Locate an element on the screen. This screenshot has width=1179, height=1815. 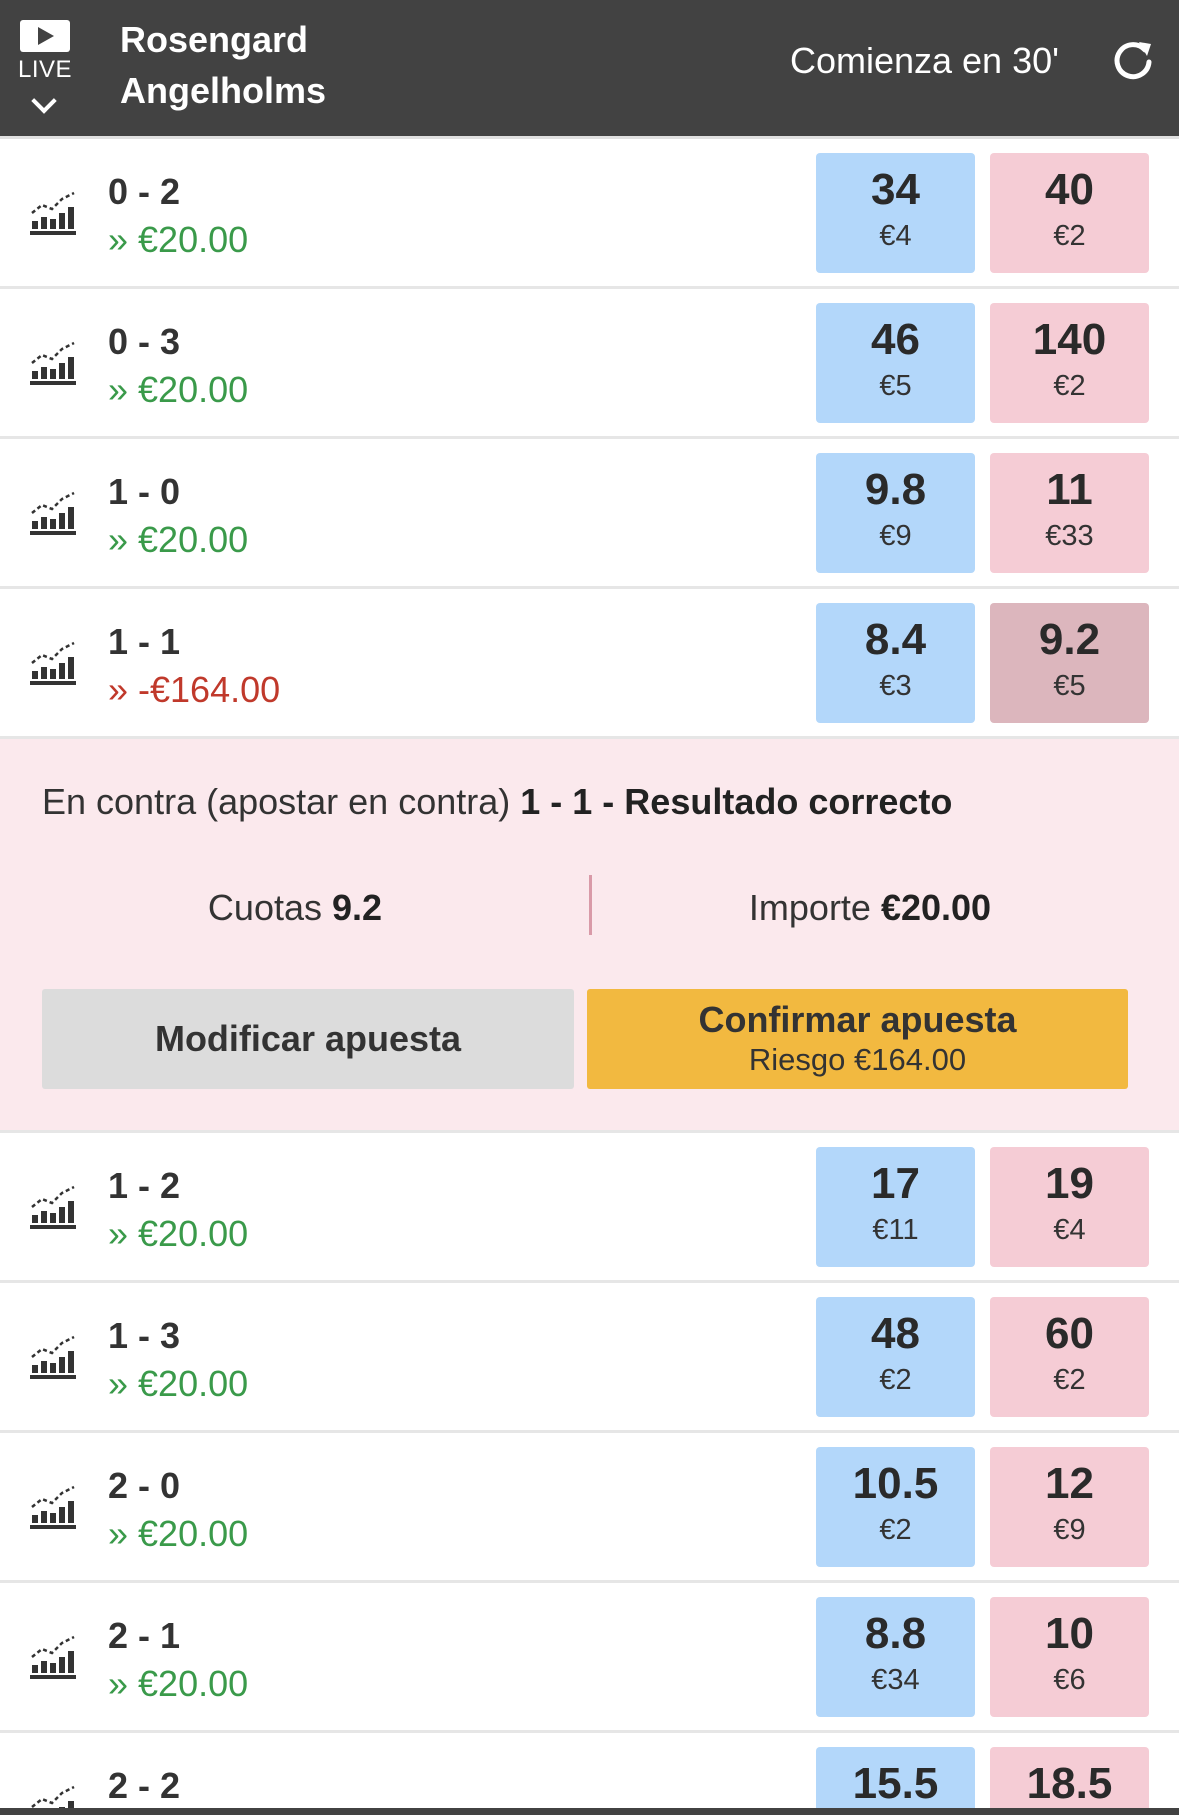
lay-odds-button: 40 €2 is located at coordinates (1069, 213).